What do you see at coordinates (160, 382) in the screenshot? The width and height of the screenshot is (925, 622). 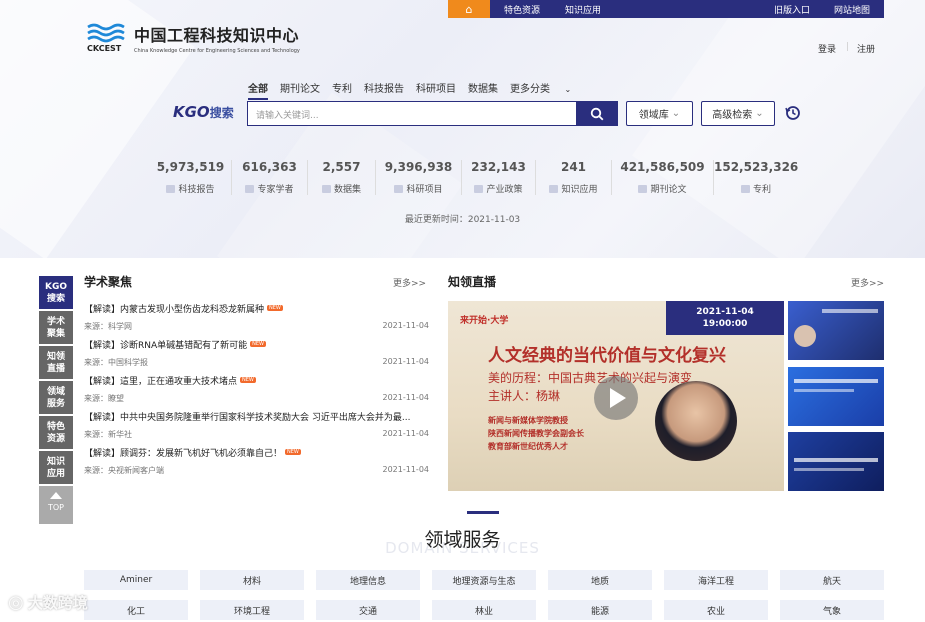 I see `news-title: 【解读】這里，正在通攻重大技术堵点` at bounding box center [160, 382].